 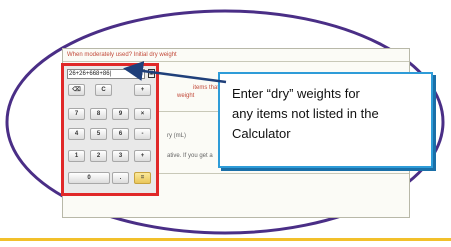 I want to click on decimal-button: ., so click(x=120, y=178).